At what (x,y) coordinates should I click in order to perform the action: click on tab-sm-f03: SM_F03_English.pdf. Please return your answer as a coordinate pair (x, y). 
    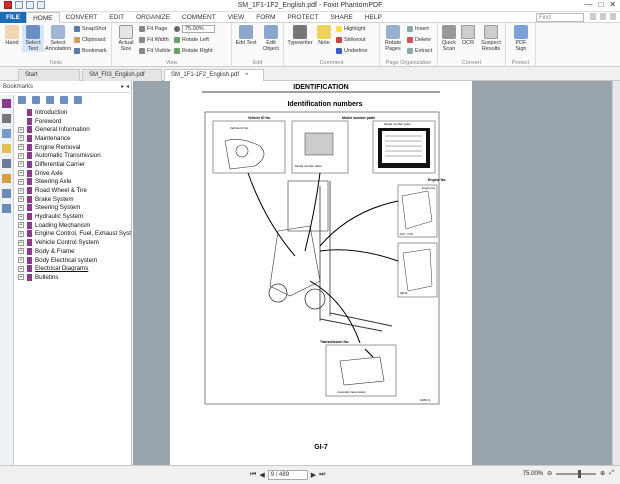
    Looking at the image, I should click on (122, 75).